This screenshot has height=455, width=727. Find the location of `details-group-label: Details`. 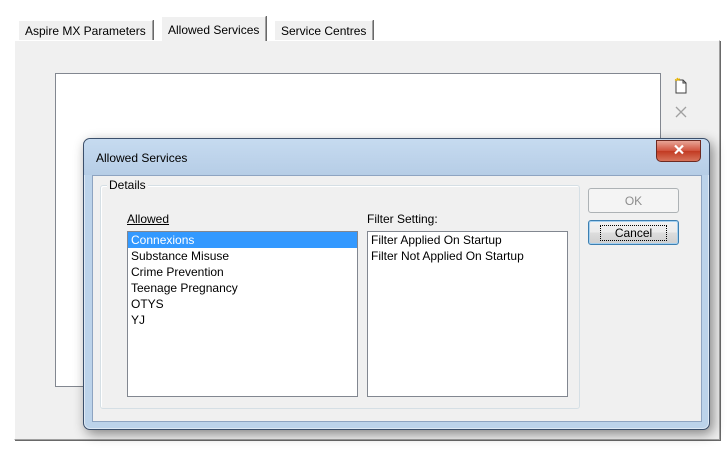

details-group-label: Details is located at coordinates (127, 185).